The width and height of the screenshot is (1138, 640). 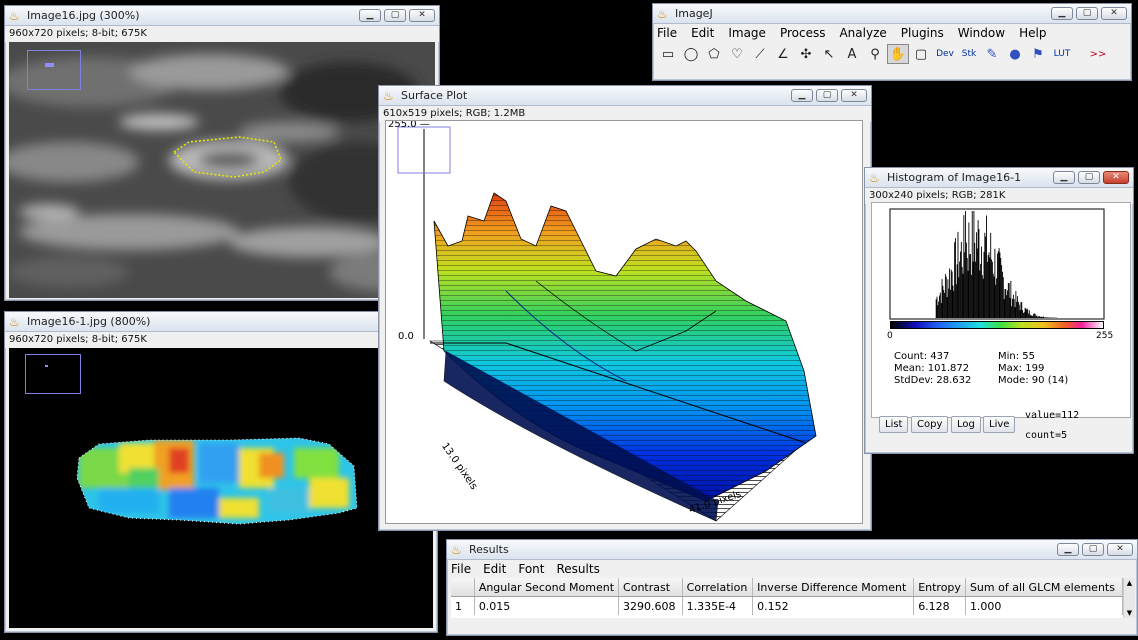 I want to click on histogram-titlebar: ♨ Histogram of Image16-1 ▁ ▢ ✕, so click(x=999, y=178).